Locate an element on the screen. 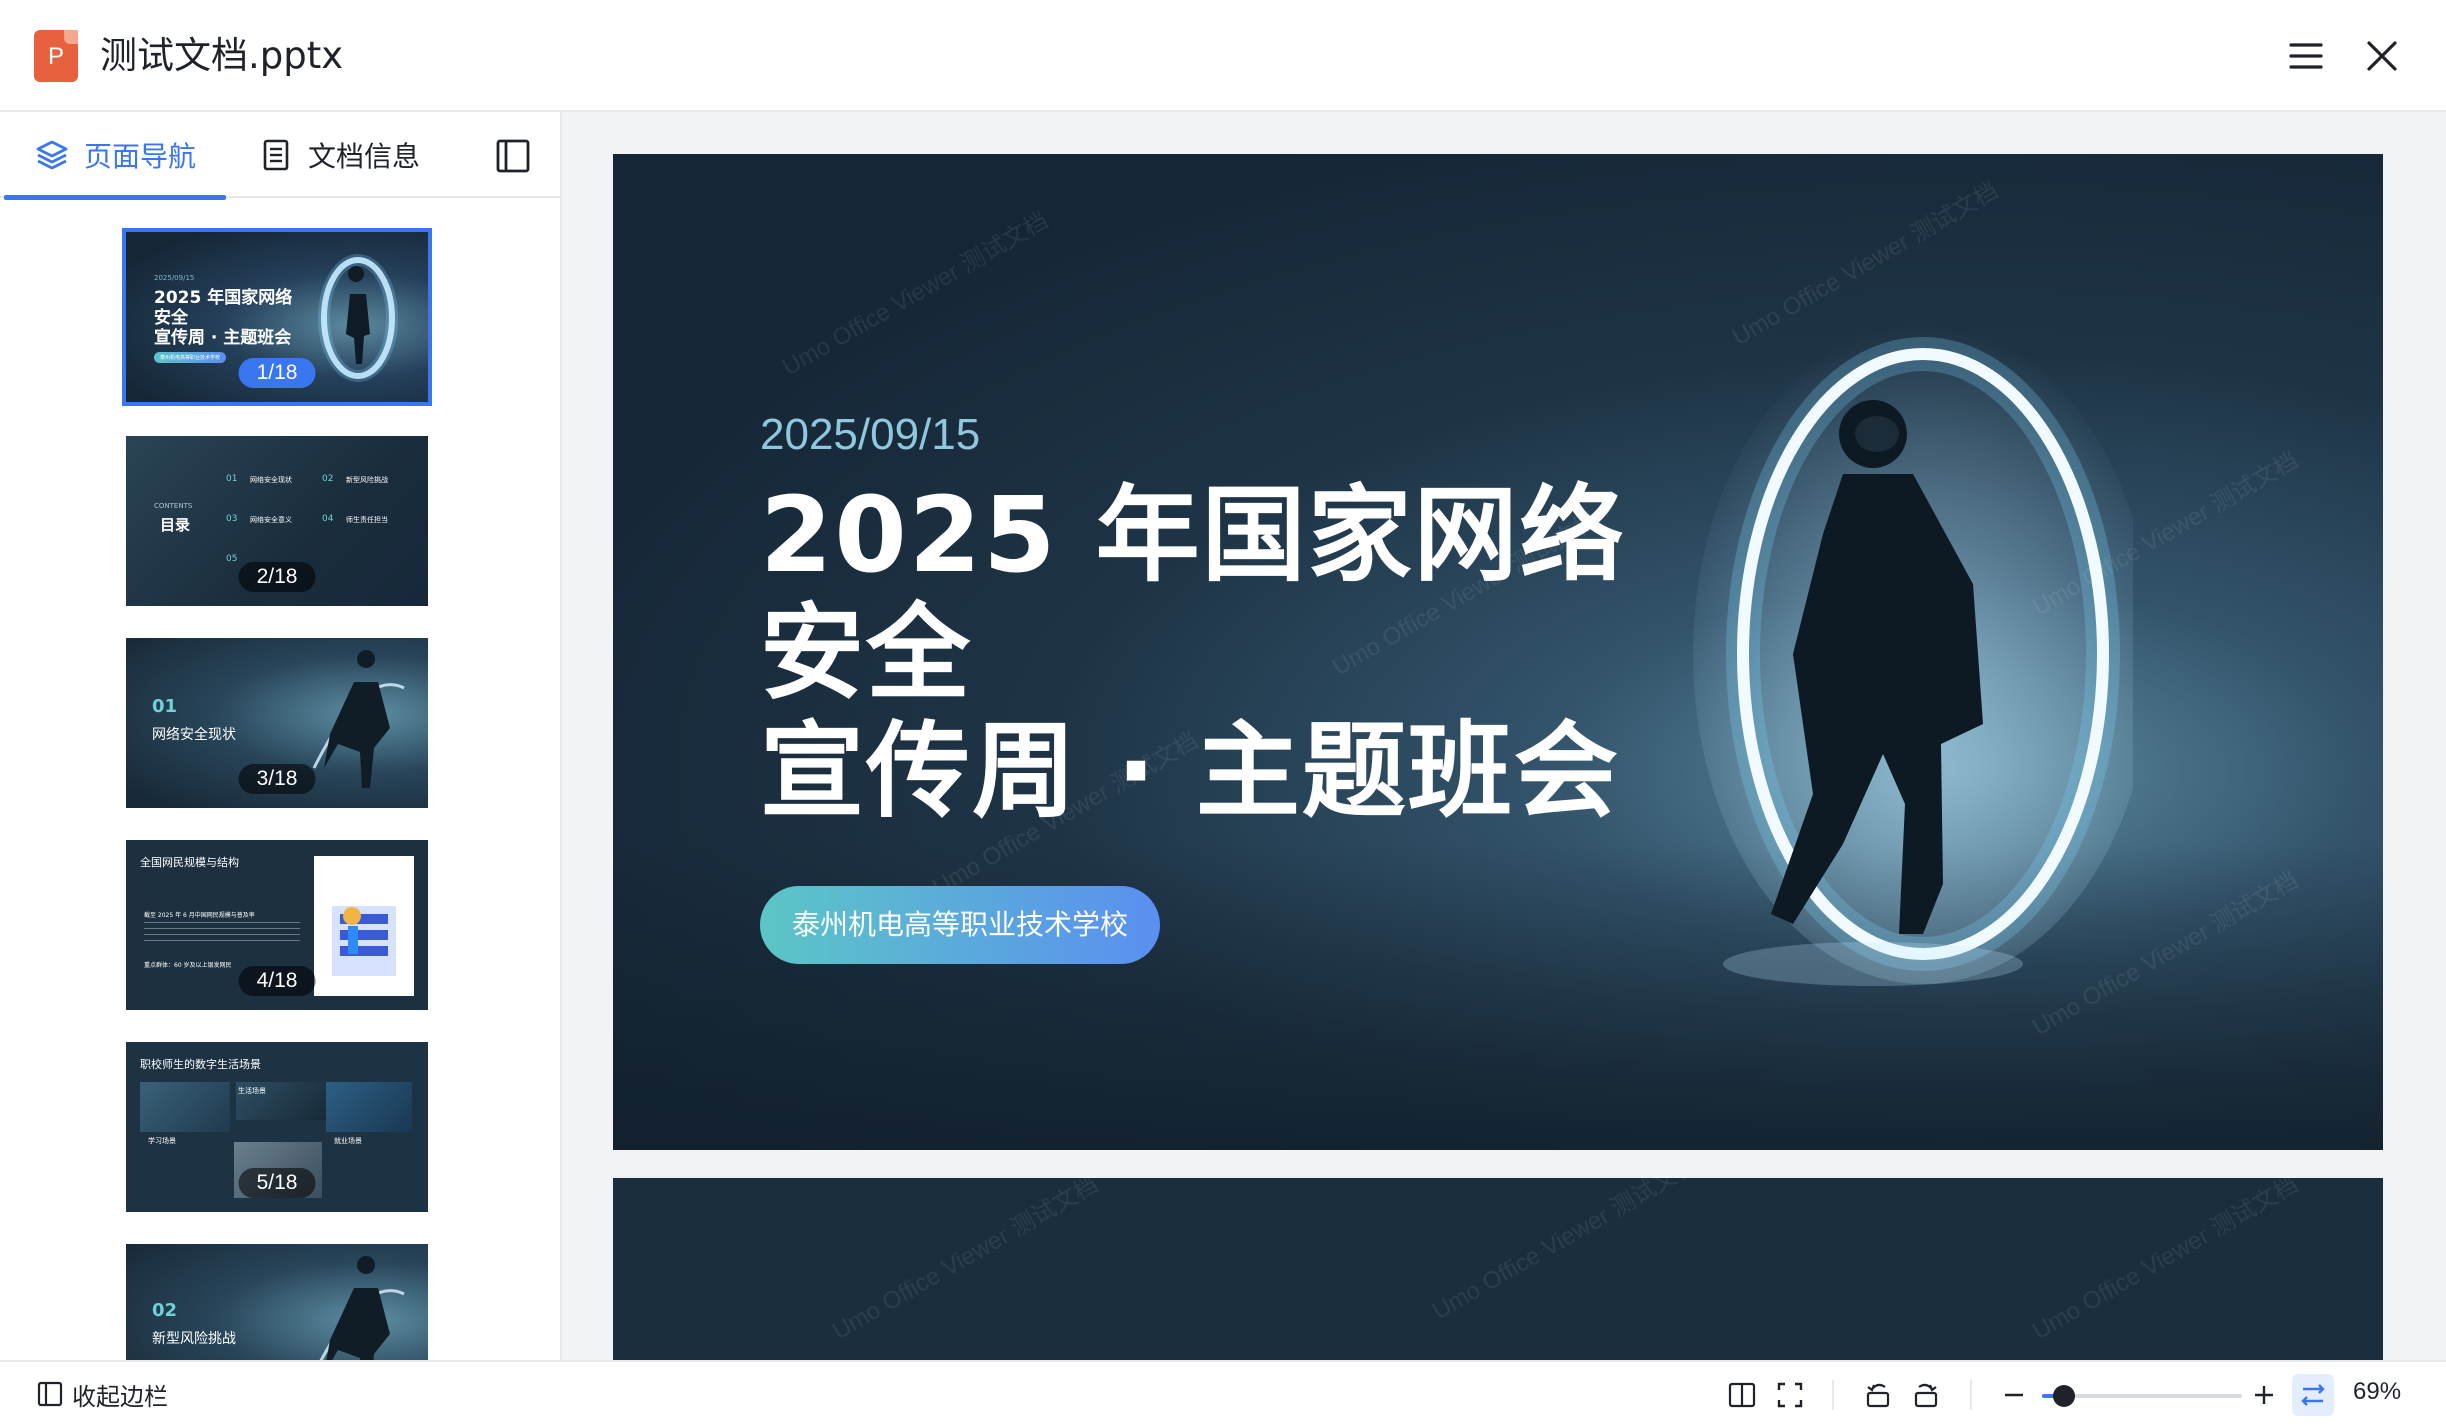 The image size is (2446, 1426). rotate-right-button is located at coordinates (1926, 1395).